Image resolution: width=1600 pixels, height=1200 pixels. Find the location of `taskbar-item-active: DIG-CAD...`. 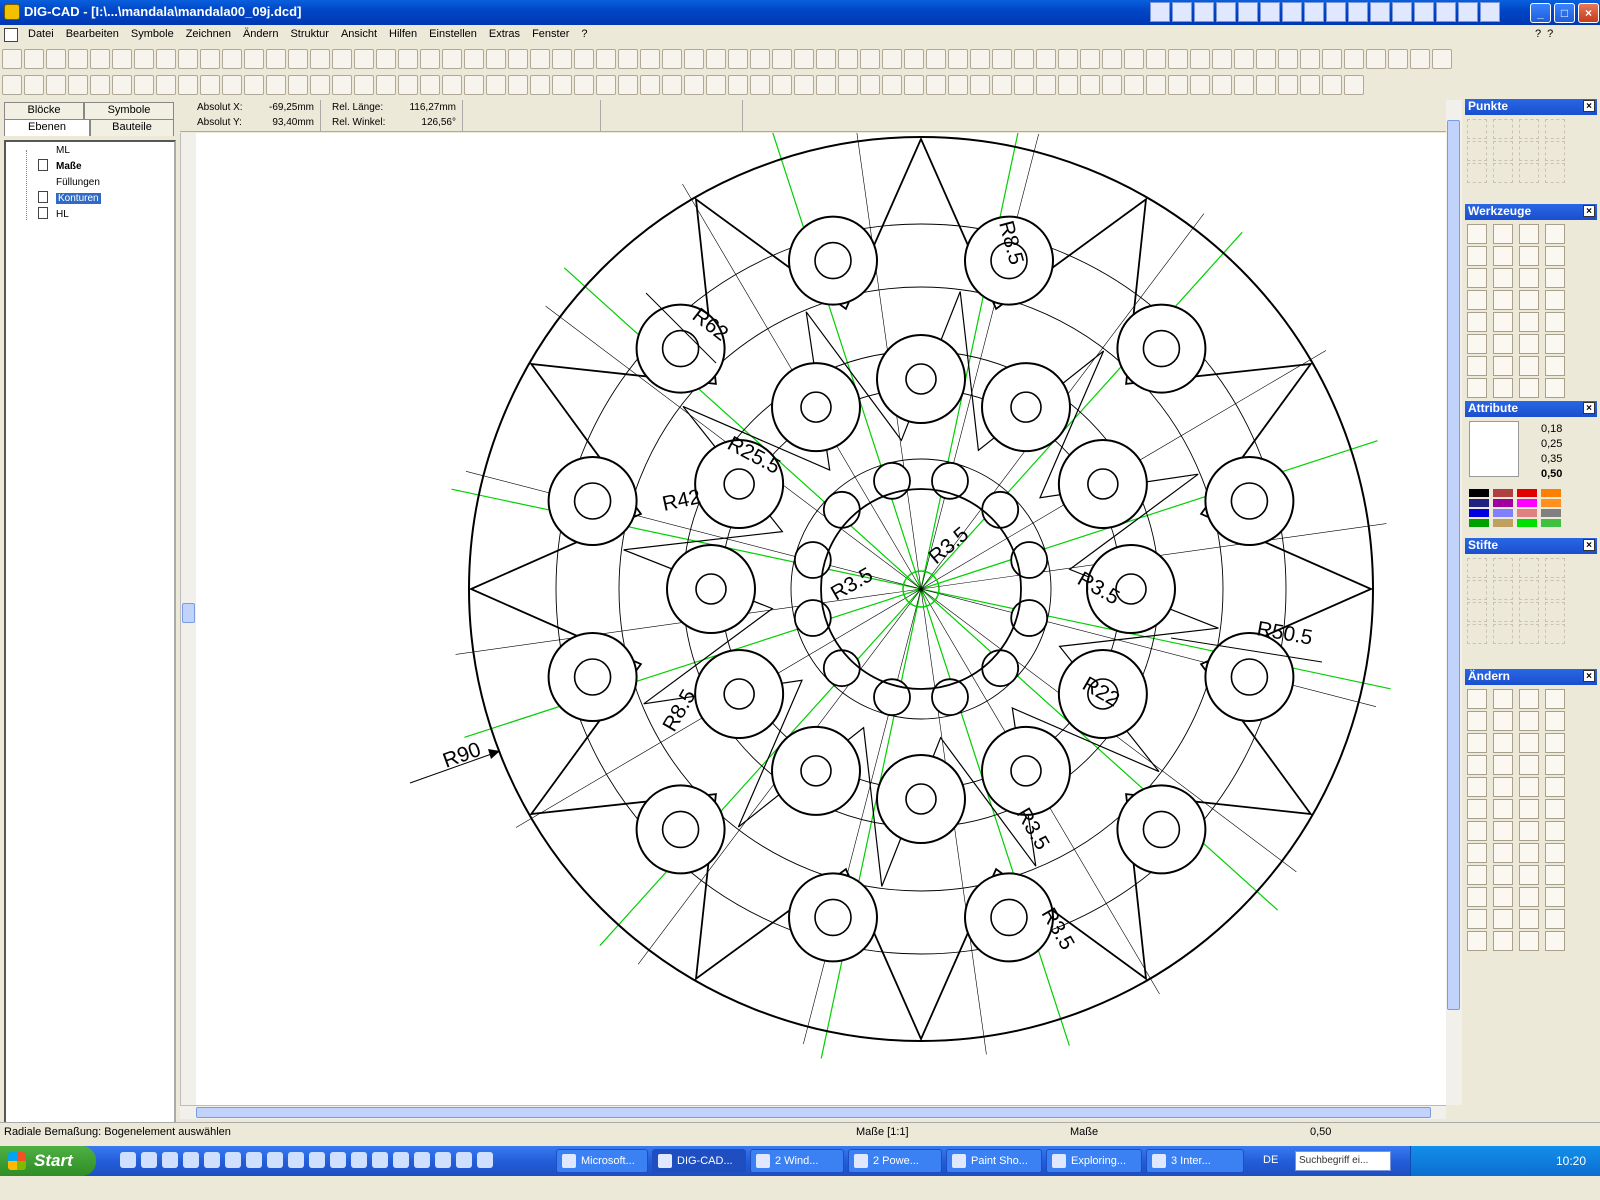

taskbar-item-active: DIG-CAD... is located at coordinates (699, 1161).